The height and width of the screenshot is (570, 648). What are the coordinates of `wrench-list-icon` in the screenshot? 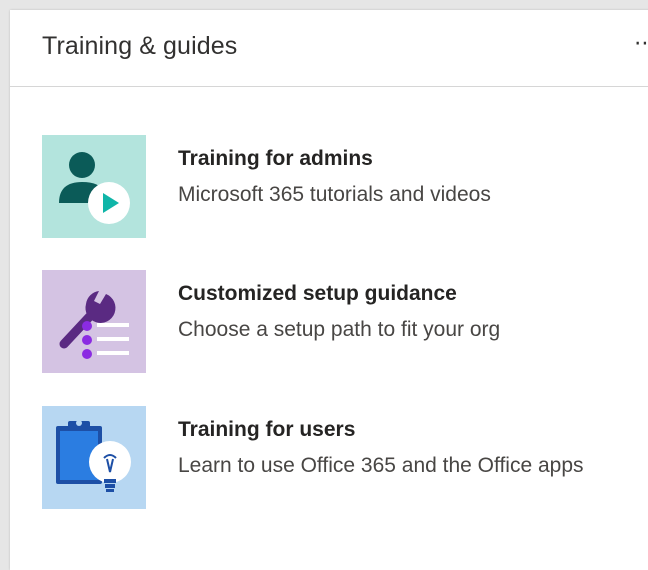 It's located at (94, 321).